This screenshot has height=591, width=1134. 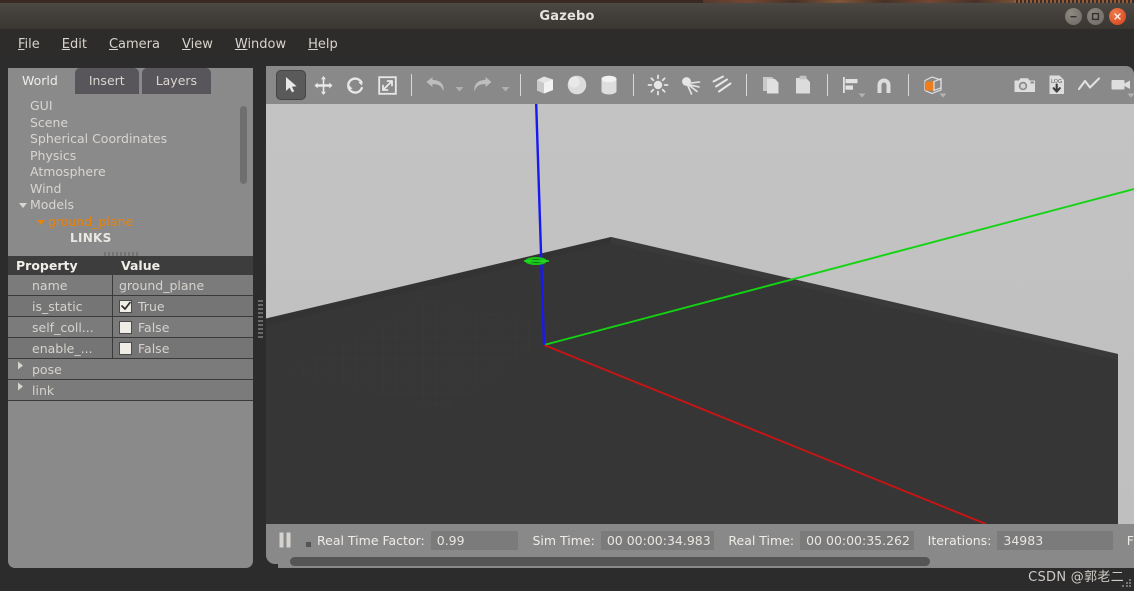 What do you see at coordinates (60, 265) in the screenshot?
I see `property-header-key: Property` at bounding box center [60, 265].